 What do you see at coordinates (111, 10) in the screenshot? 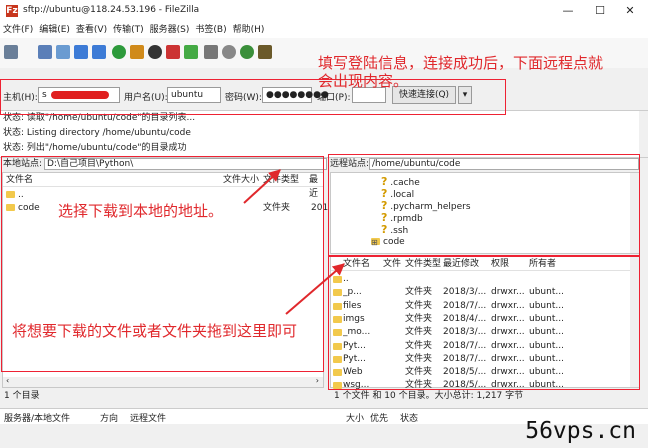
I see `window-title: sftp://ubuntu@118.24.53.196 - FileZilla` at bounding box center [111, 10].